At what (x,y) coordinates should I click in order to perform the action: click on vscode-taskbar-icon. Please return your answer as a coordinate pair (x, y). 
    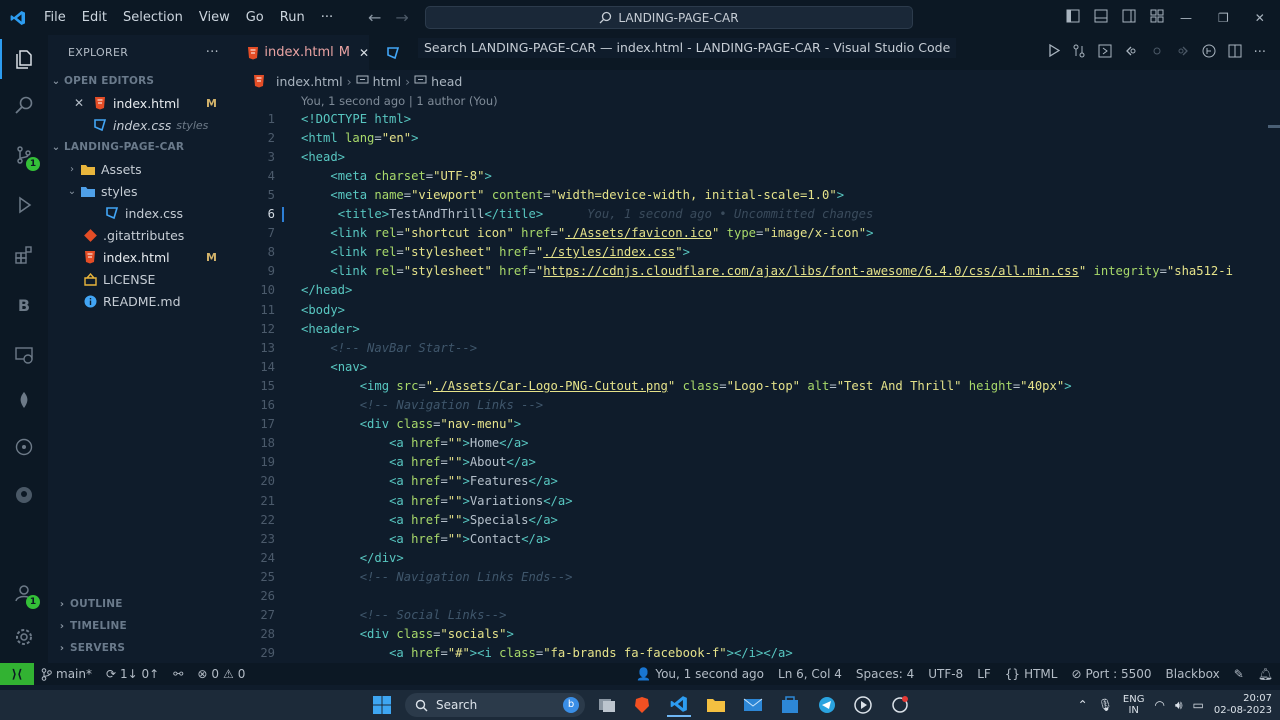
    Looking at the image, I should click on (679, 705).